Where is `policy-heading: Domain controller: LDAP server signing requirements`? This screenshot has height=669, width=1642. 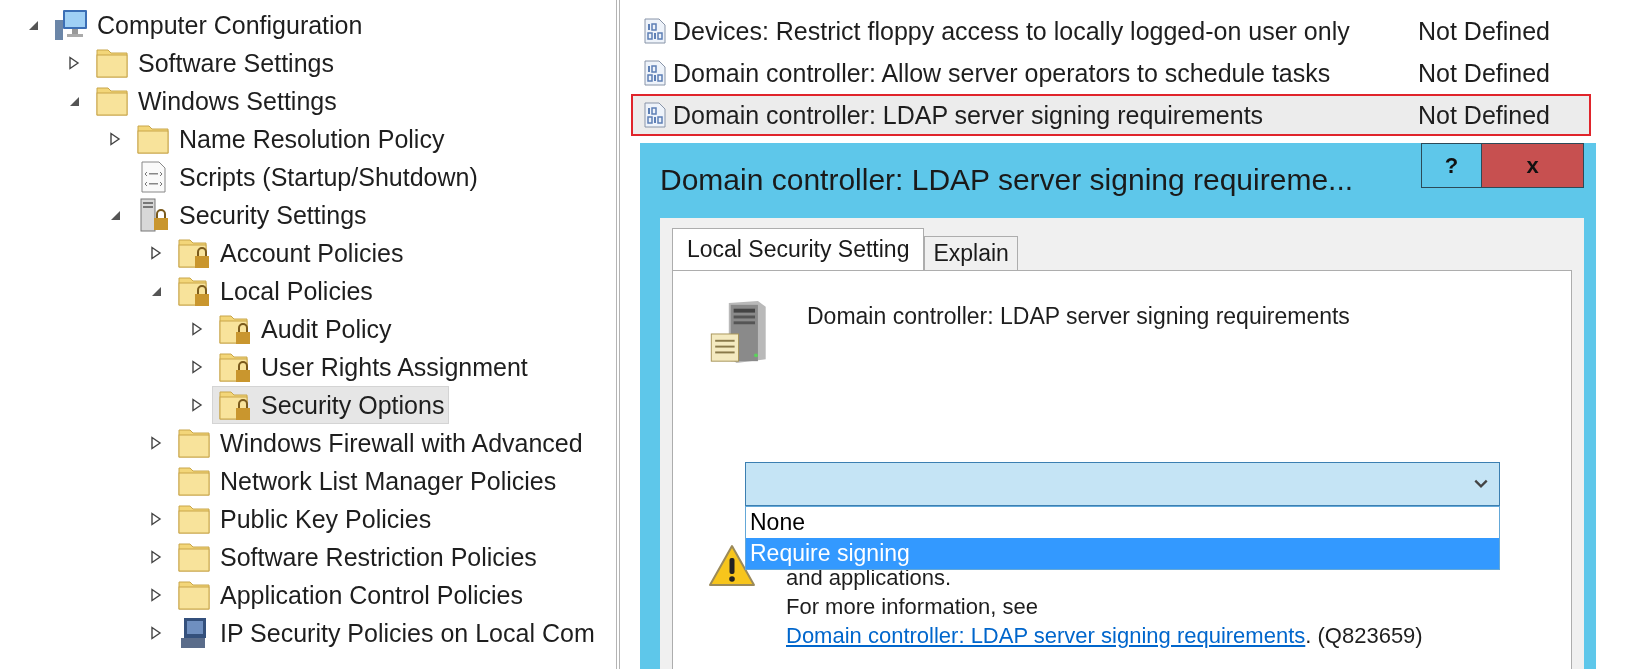
policy-heading: Domain controller: LDAP server signing requirements is located at coordinates (1078, 316).